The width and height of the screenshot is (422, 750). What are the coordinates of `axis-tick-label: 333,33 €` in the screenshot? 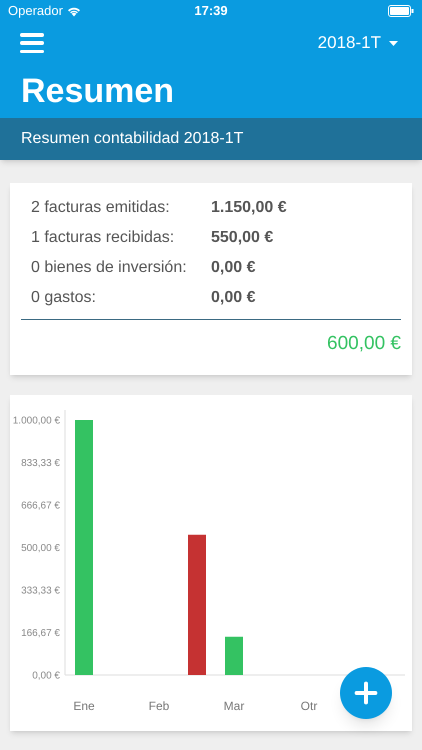 It's located at (40, 590).